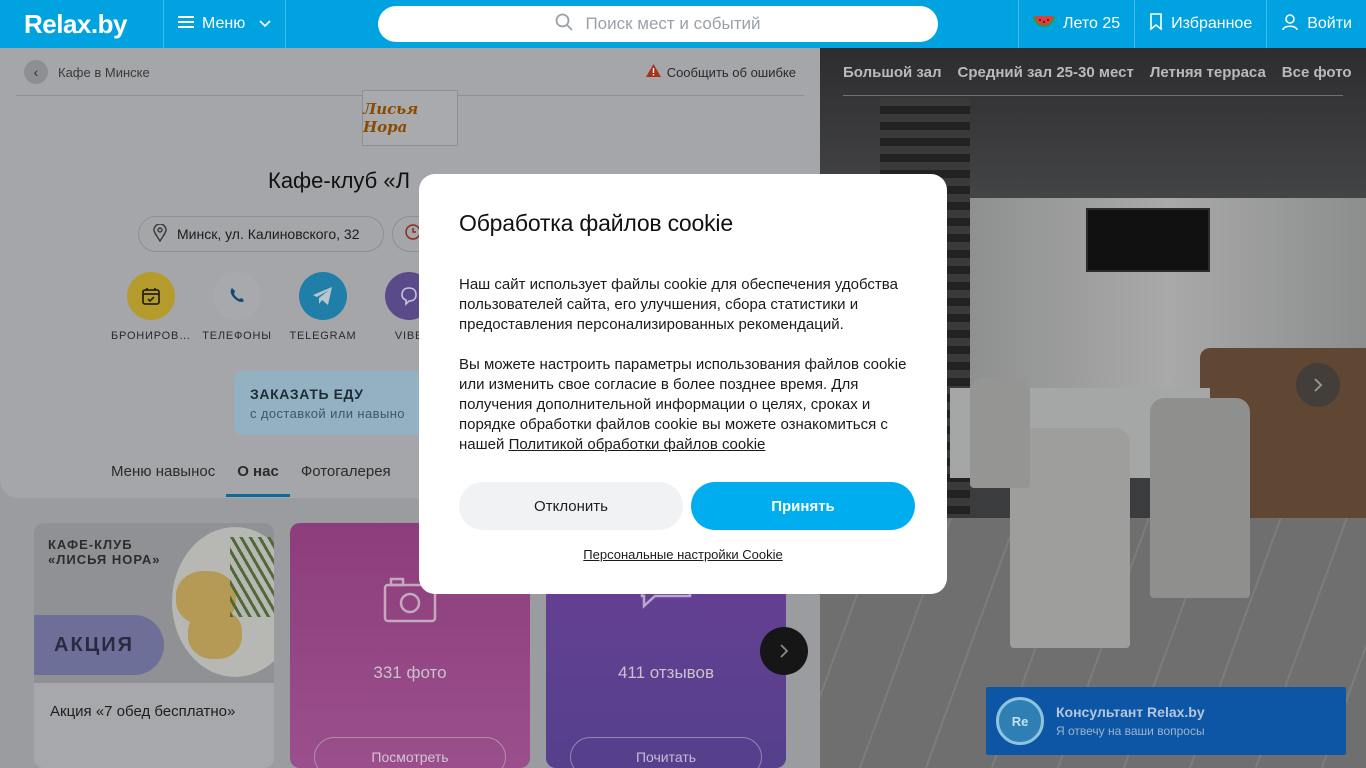 This screenshot has width=1366, height=768. Describe the element at coordinates (637, 444) in the screenshot. I see `cookie-policy-link: Политикой обработки файлов cookie` at that location.